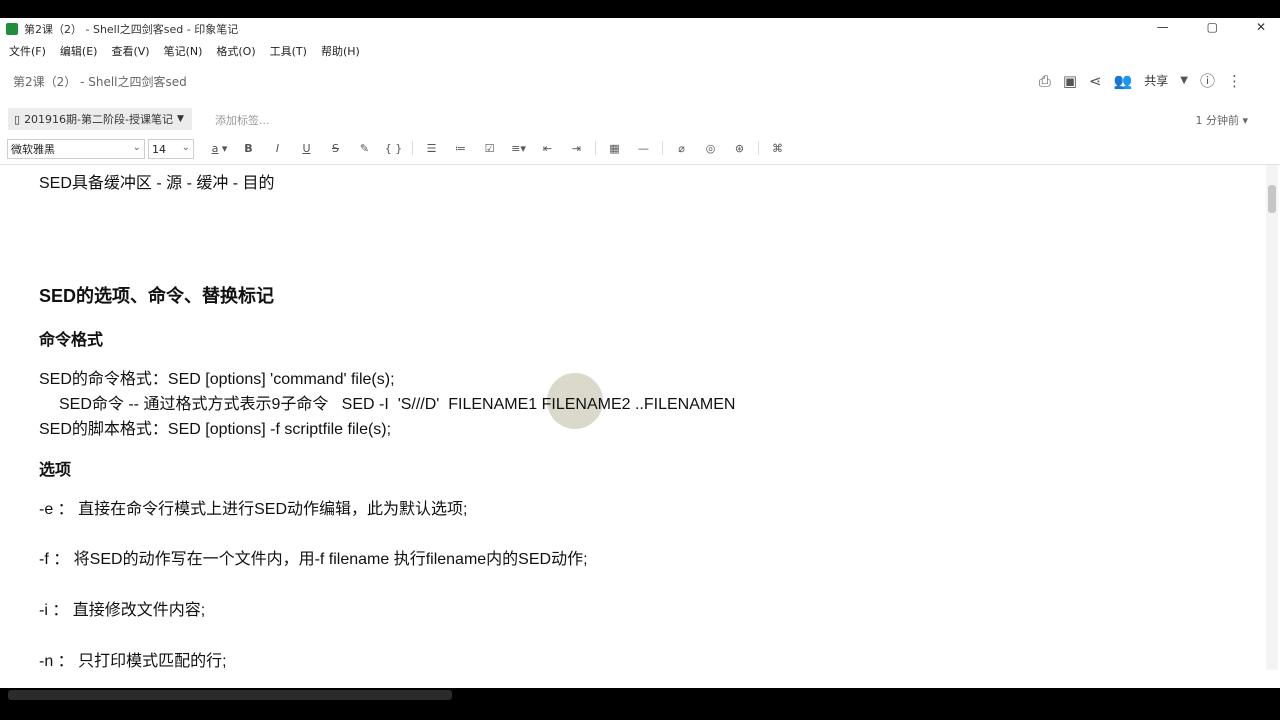  I want to click on numbered-list-icon: ≔, so click(460, 148).